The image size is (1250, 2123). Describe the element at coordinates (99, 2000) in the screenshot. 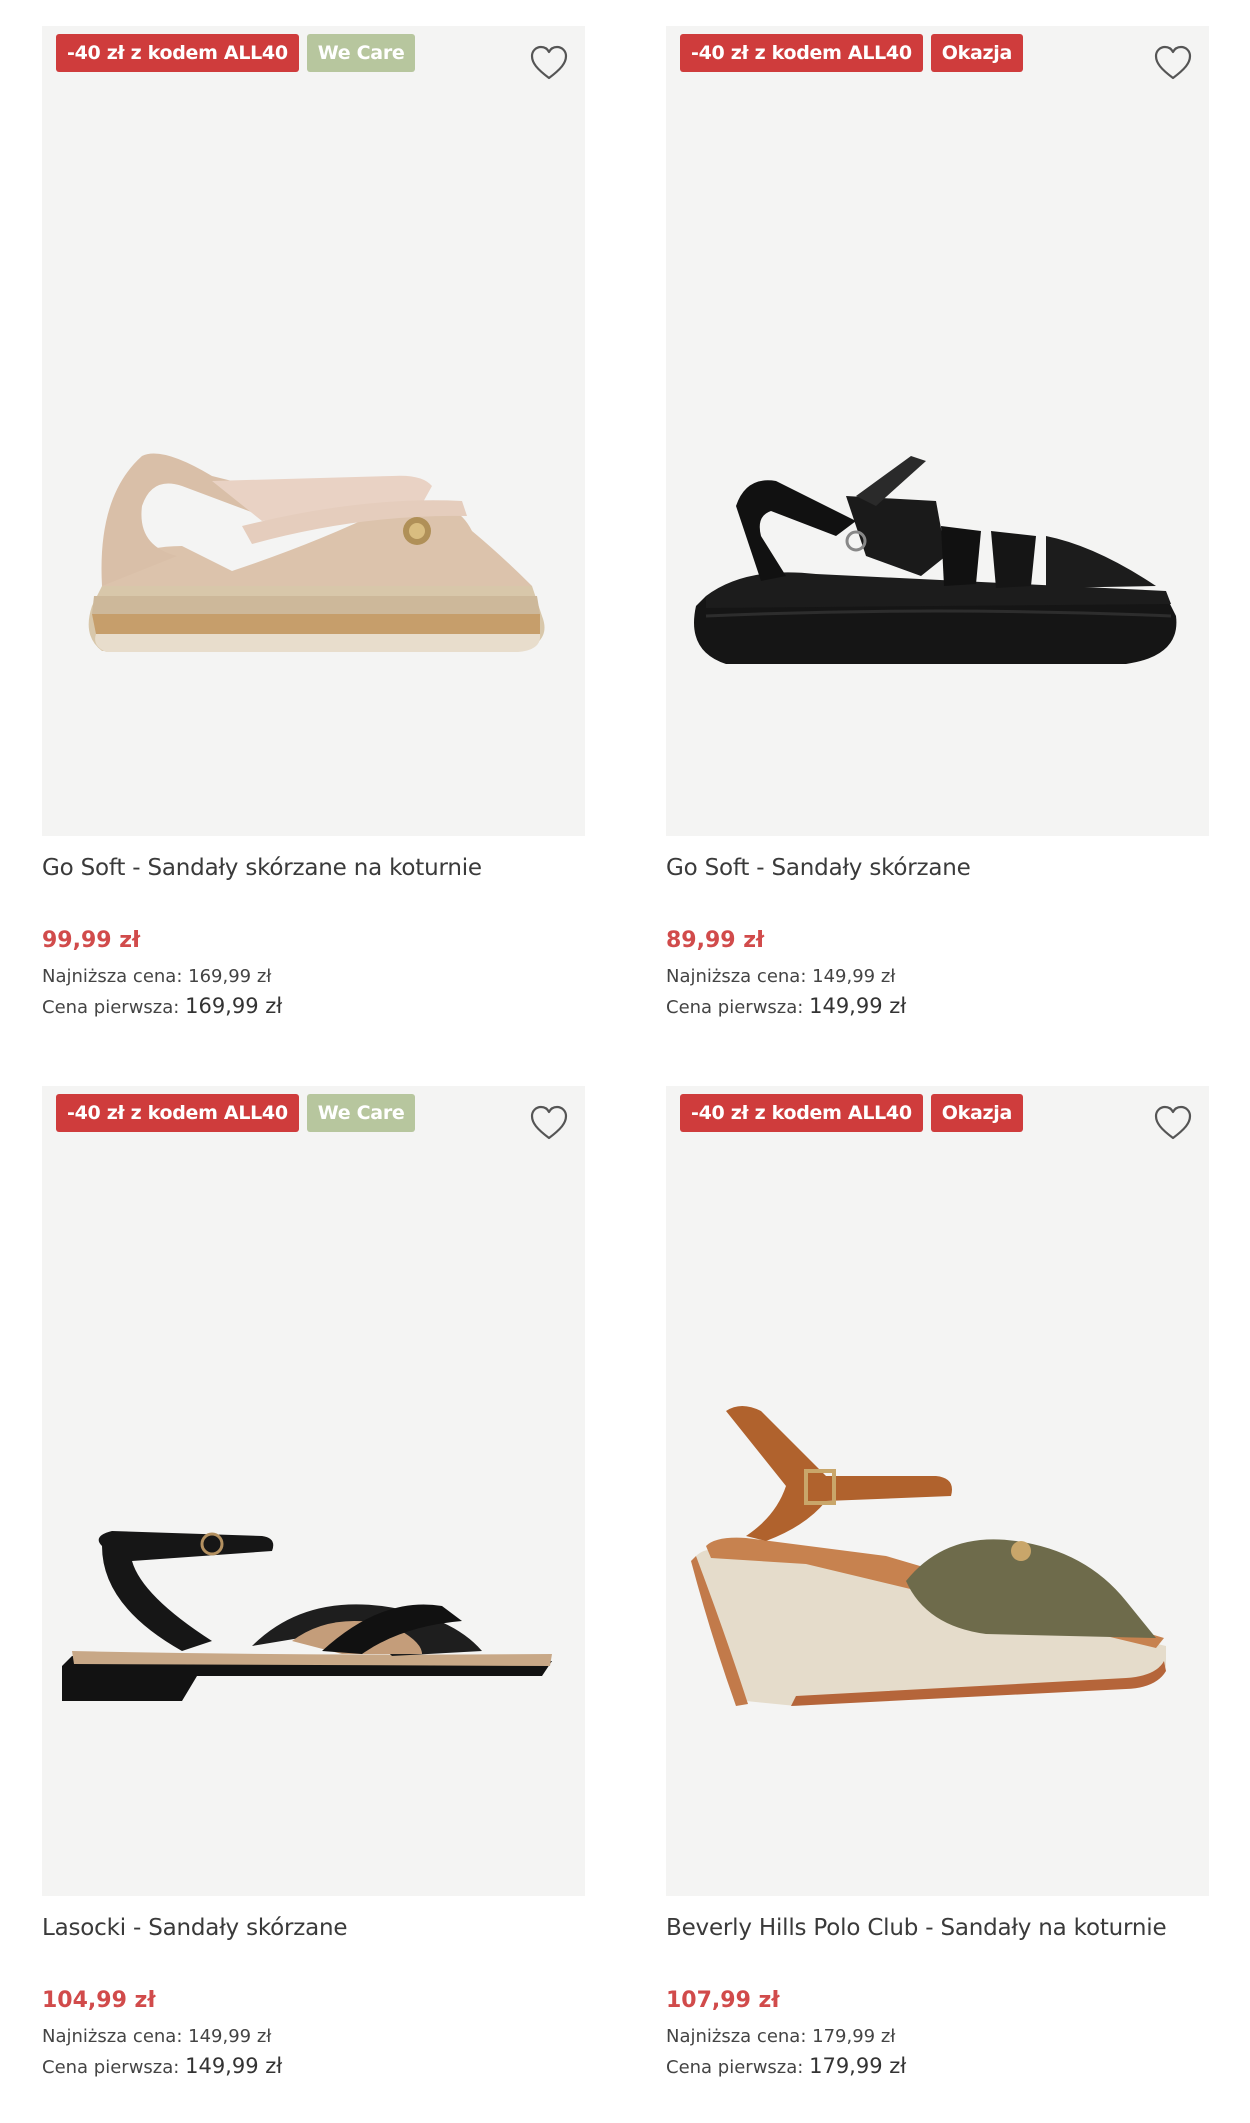

I see `product-price: 104,99 zł` at that location.